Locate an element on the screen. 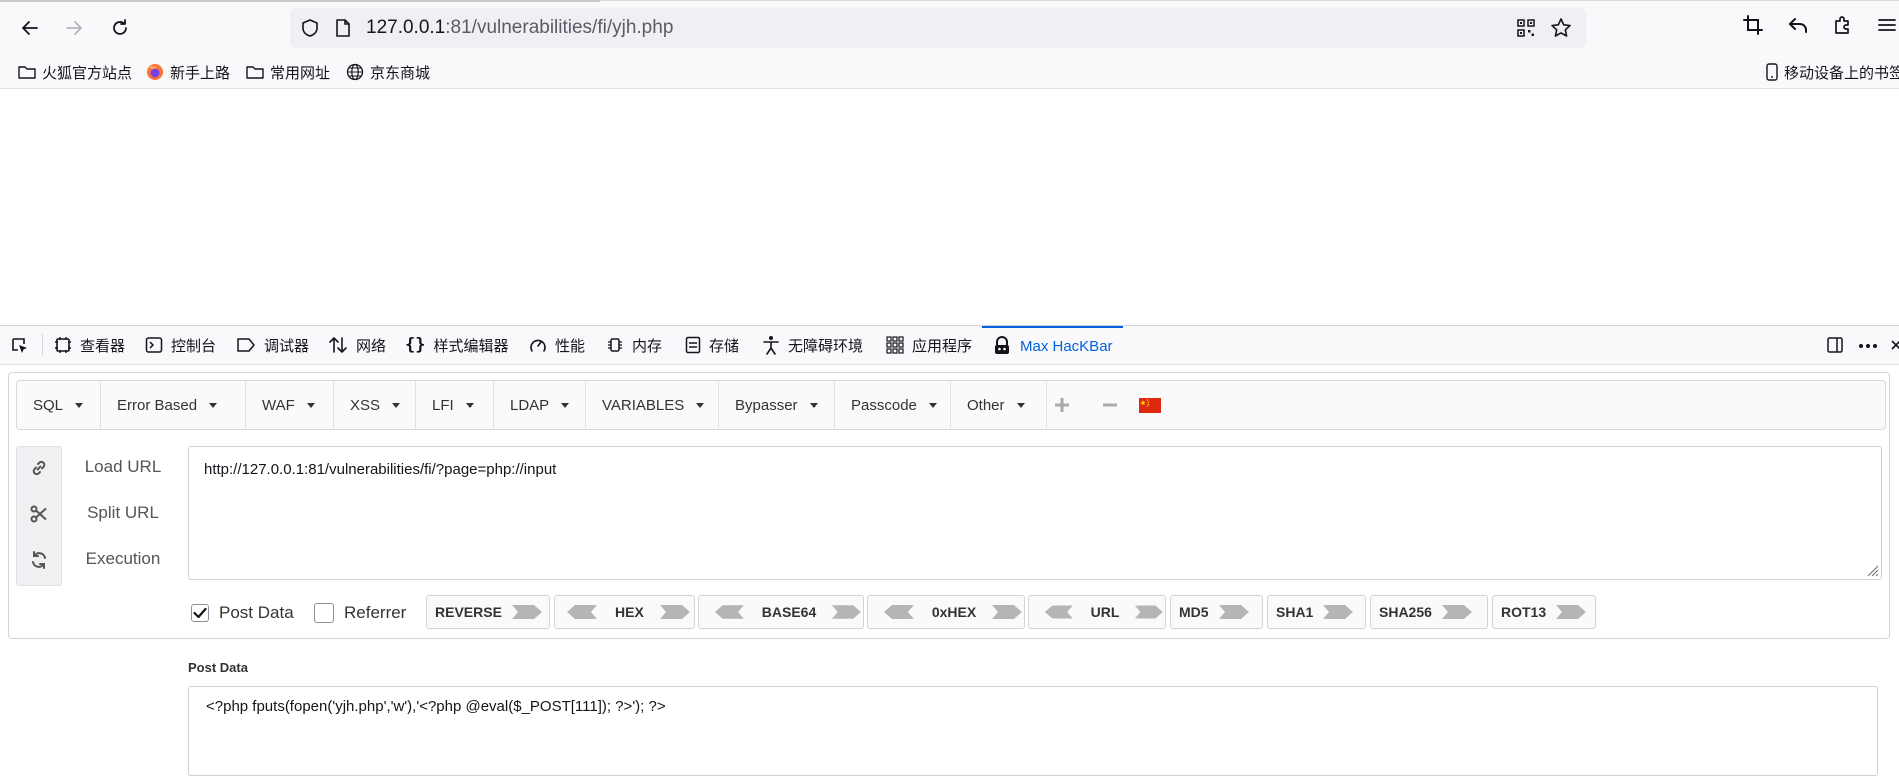 The height and width of the screenshot is (776, 1899). tab-storage: 存储 is located at coordinates (712, 345).